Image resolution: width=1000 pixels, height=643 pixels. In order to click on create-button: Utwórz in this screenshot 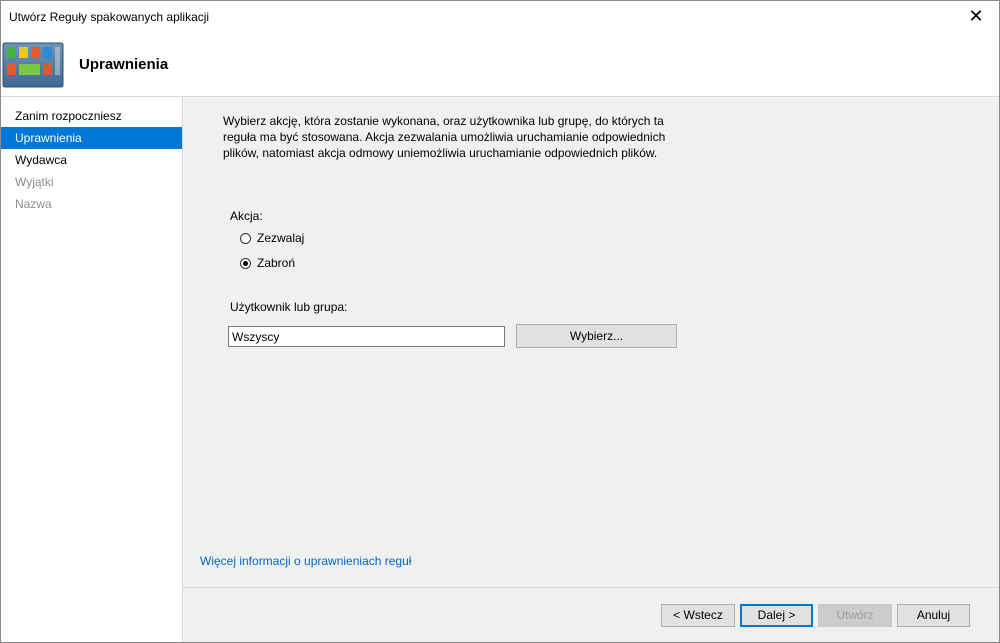, I will do `click(855, 615)`.